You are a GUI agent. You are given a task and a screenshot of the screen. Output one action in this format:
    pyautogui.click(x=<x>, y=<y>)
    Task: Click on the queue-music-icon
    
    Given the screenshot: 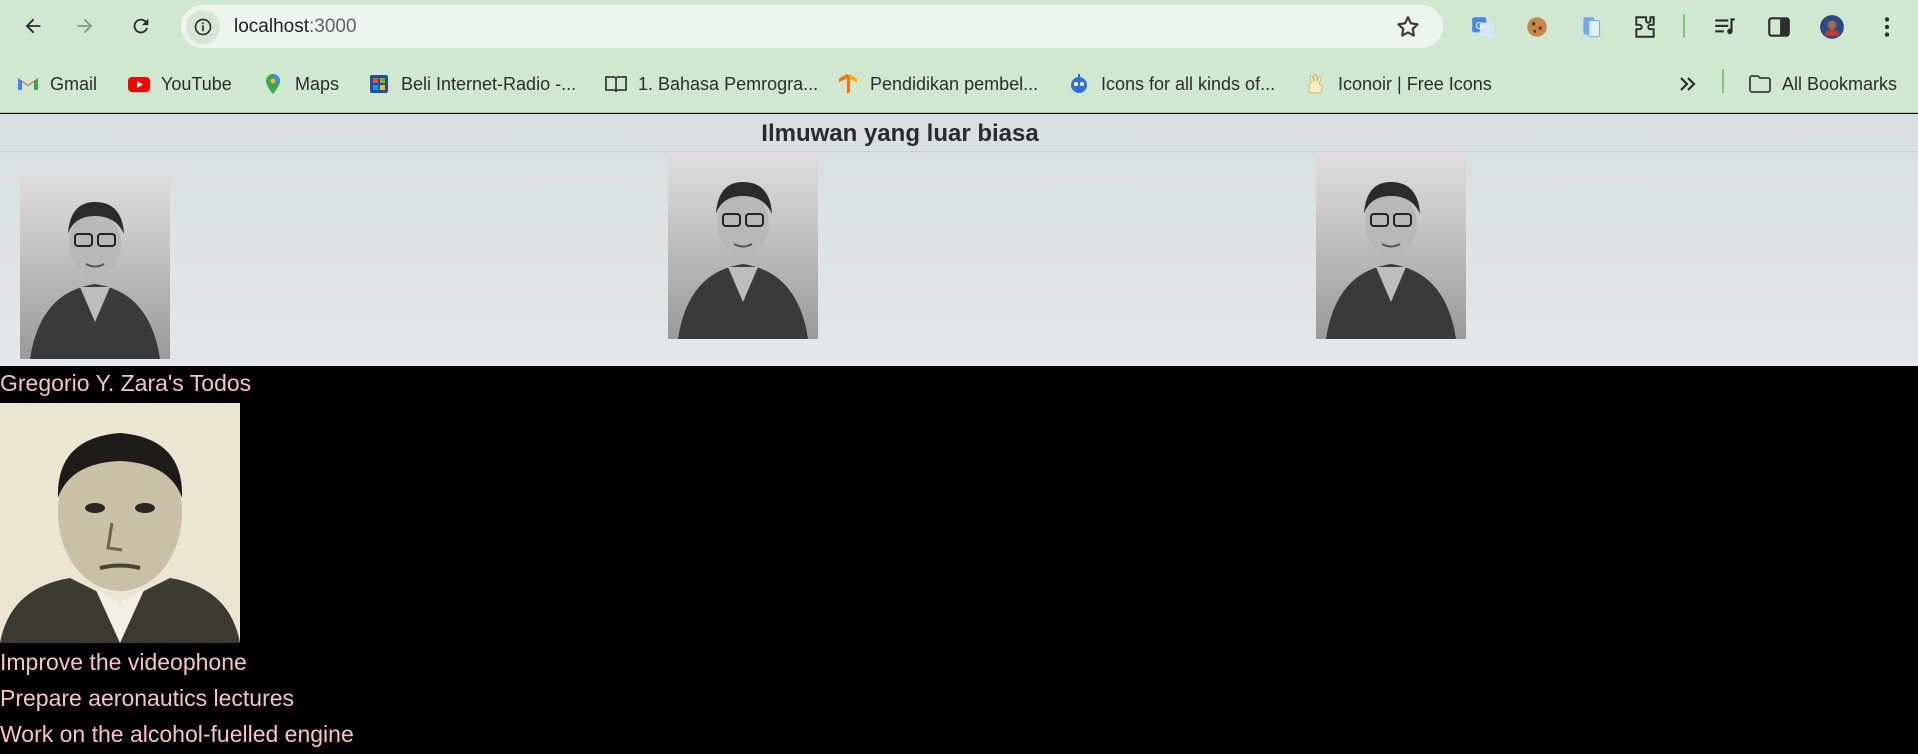 What is the action you would take?
    pyautogui.click(x=1725, y=26)
    